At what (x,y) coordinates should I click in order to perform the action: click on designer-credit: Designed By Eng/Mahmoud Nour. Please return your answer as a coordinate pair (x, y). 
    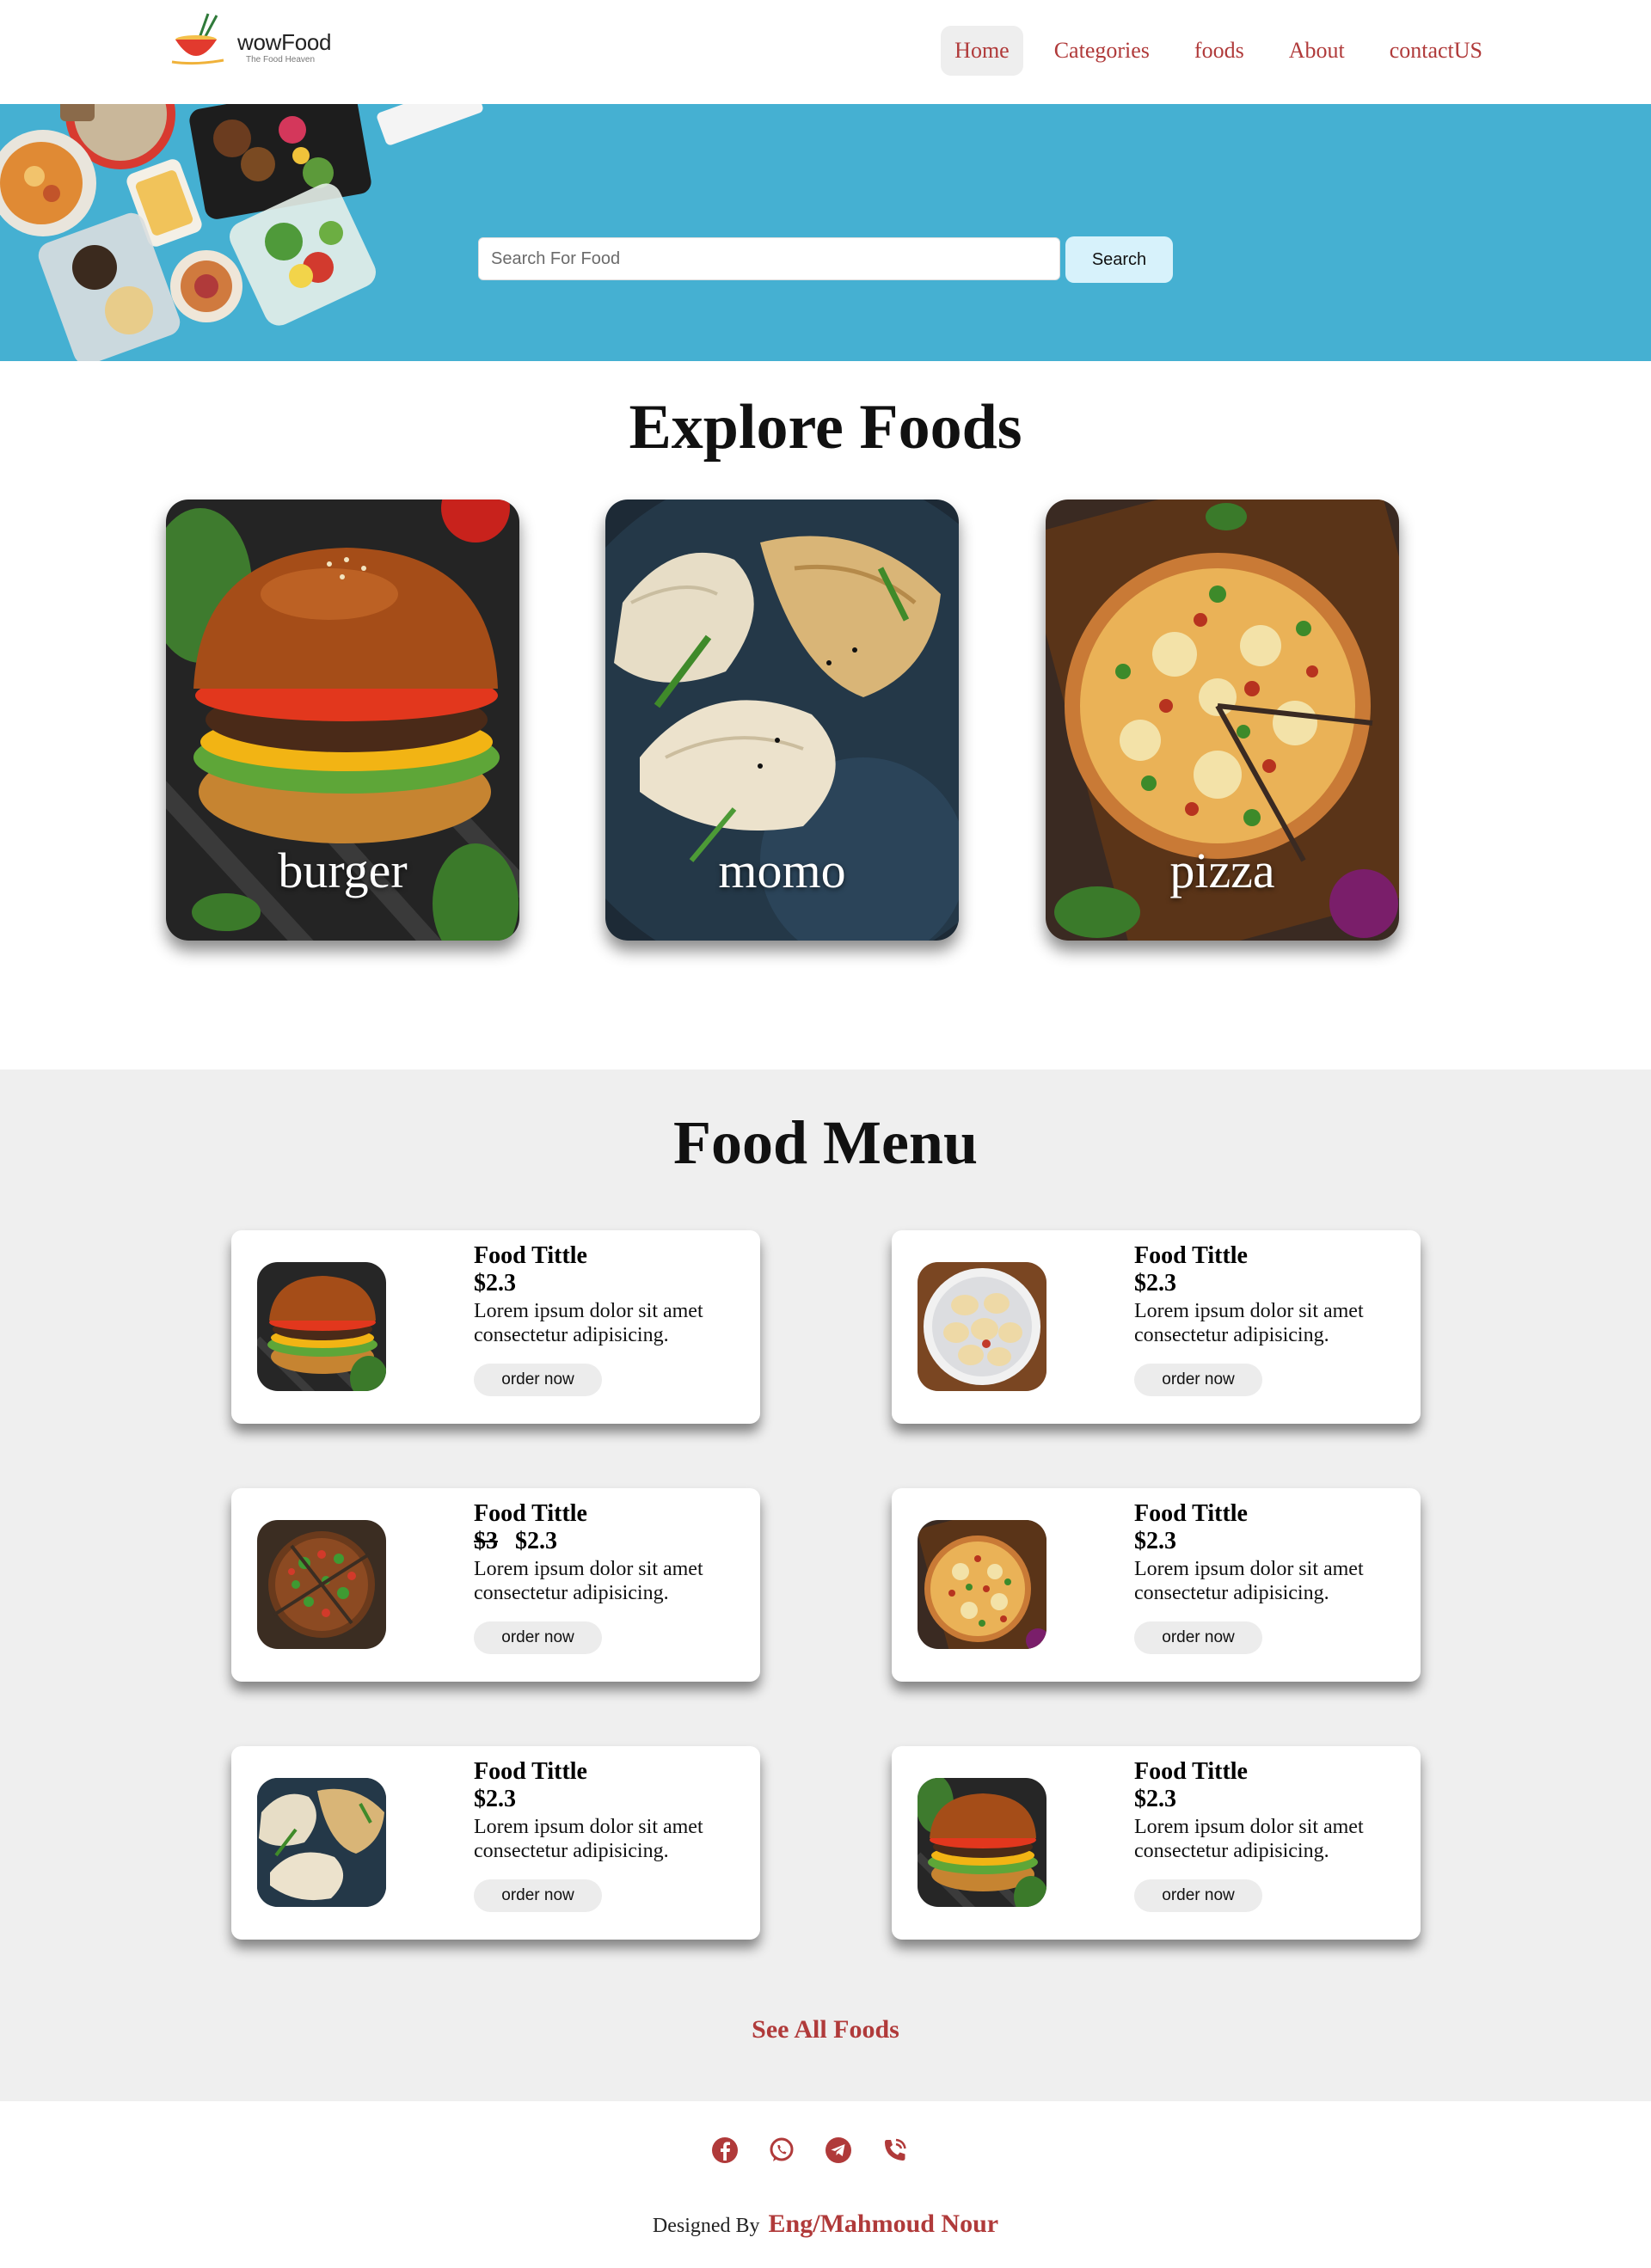
    Looking at the image, I should click on (825, 2224).